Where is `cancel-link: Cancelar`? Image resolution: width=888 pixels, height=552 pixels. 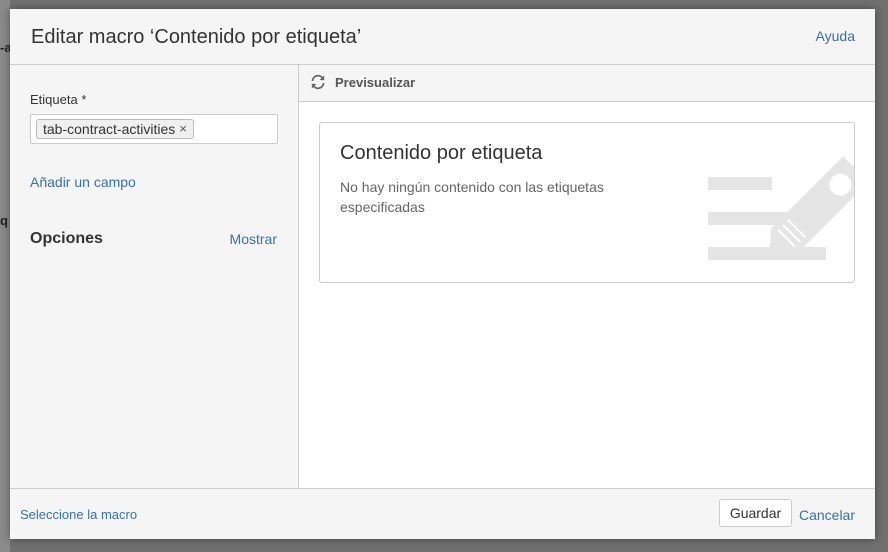
cancel-link: Cancelar is located at coordinates (827, 515).